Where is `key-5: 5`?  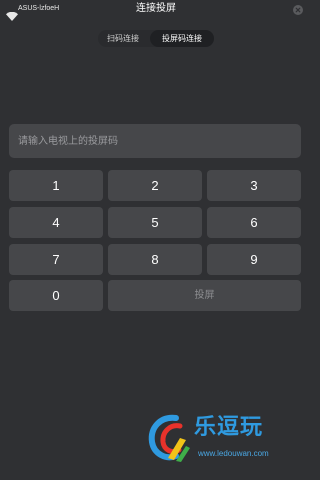
key-5: 5 is located at coordinates (155, 222).